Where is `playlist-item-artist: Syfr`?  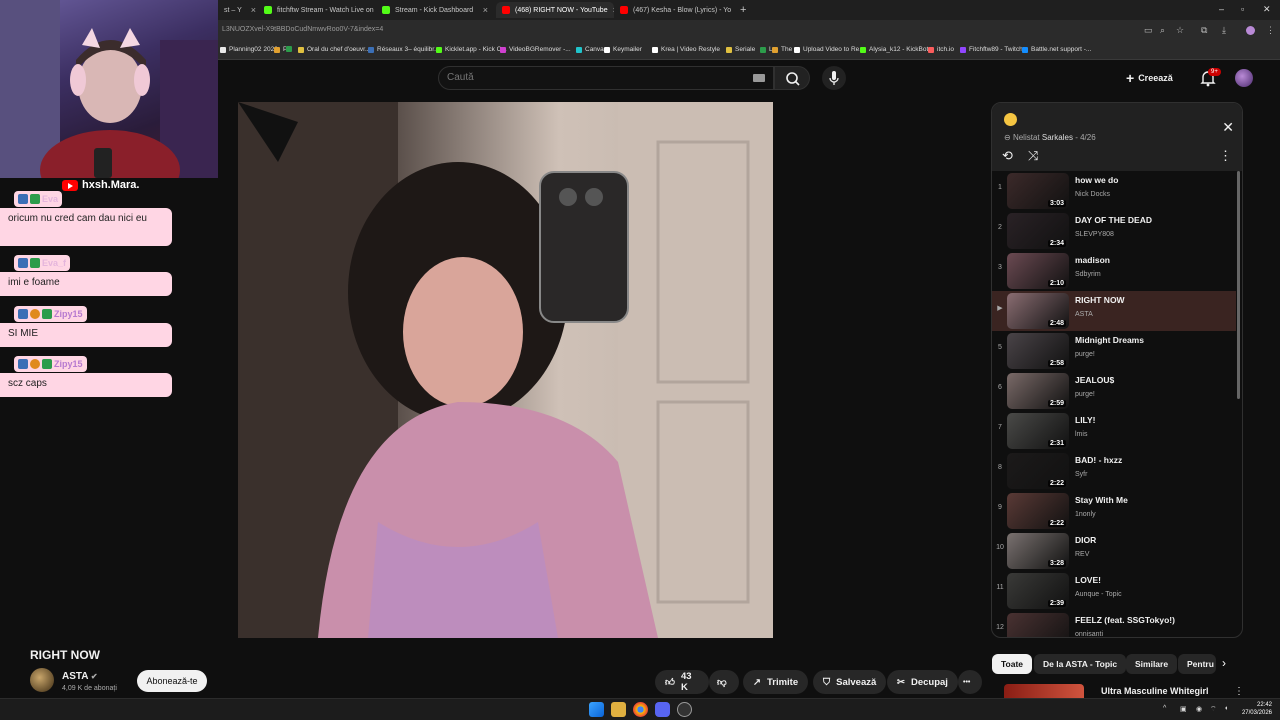
playlist-item-artist: Syfr is located at coordinates (1081, 474).